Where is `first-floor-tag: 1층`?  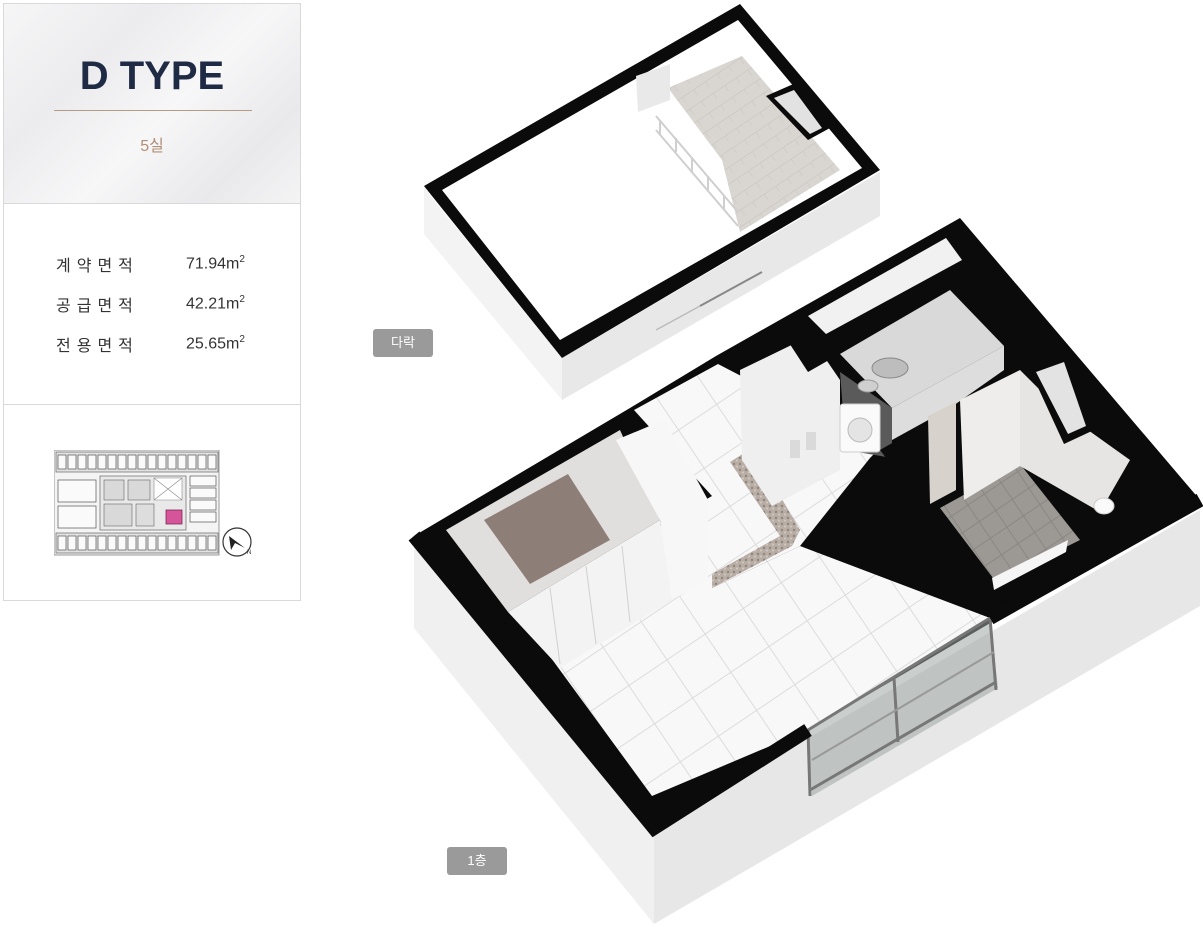
first-floor-tag: 1층 is located at coordinates (477, 861).